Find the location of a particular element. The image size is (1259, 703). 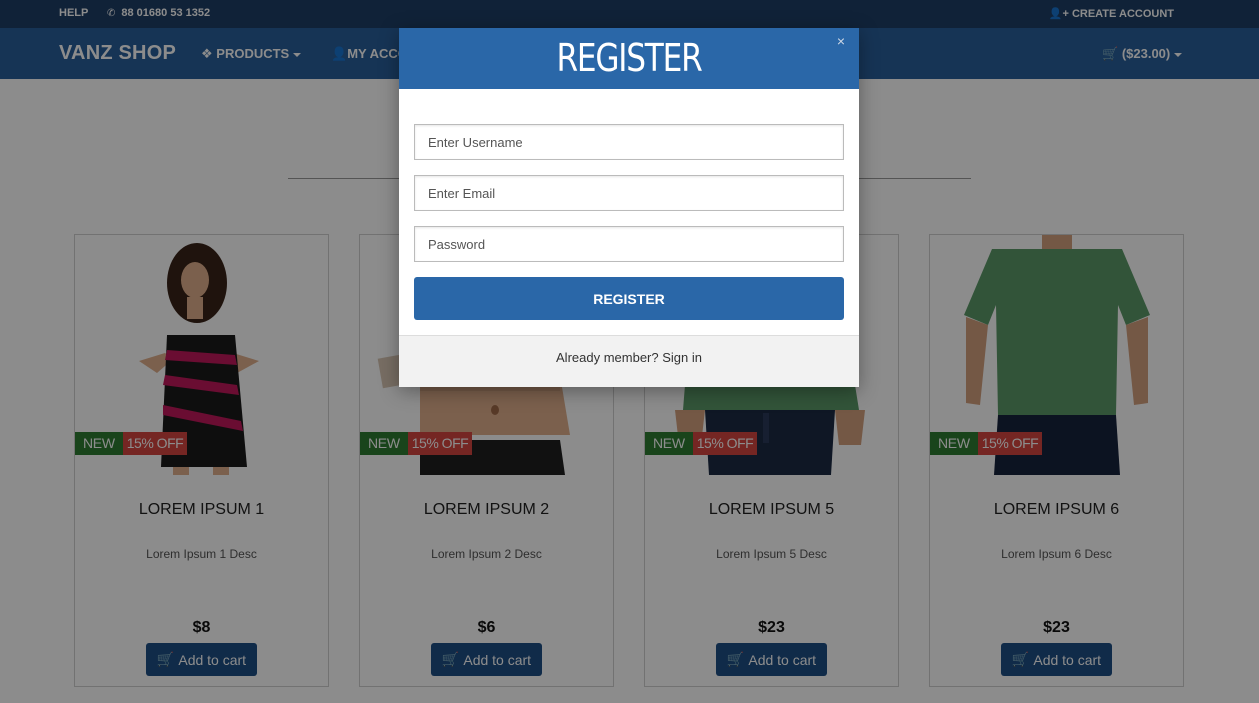

password-input is located at coordinates (629, 244).